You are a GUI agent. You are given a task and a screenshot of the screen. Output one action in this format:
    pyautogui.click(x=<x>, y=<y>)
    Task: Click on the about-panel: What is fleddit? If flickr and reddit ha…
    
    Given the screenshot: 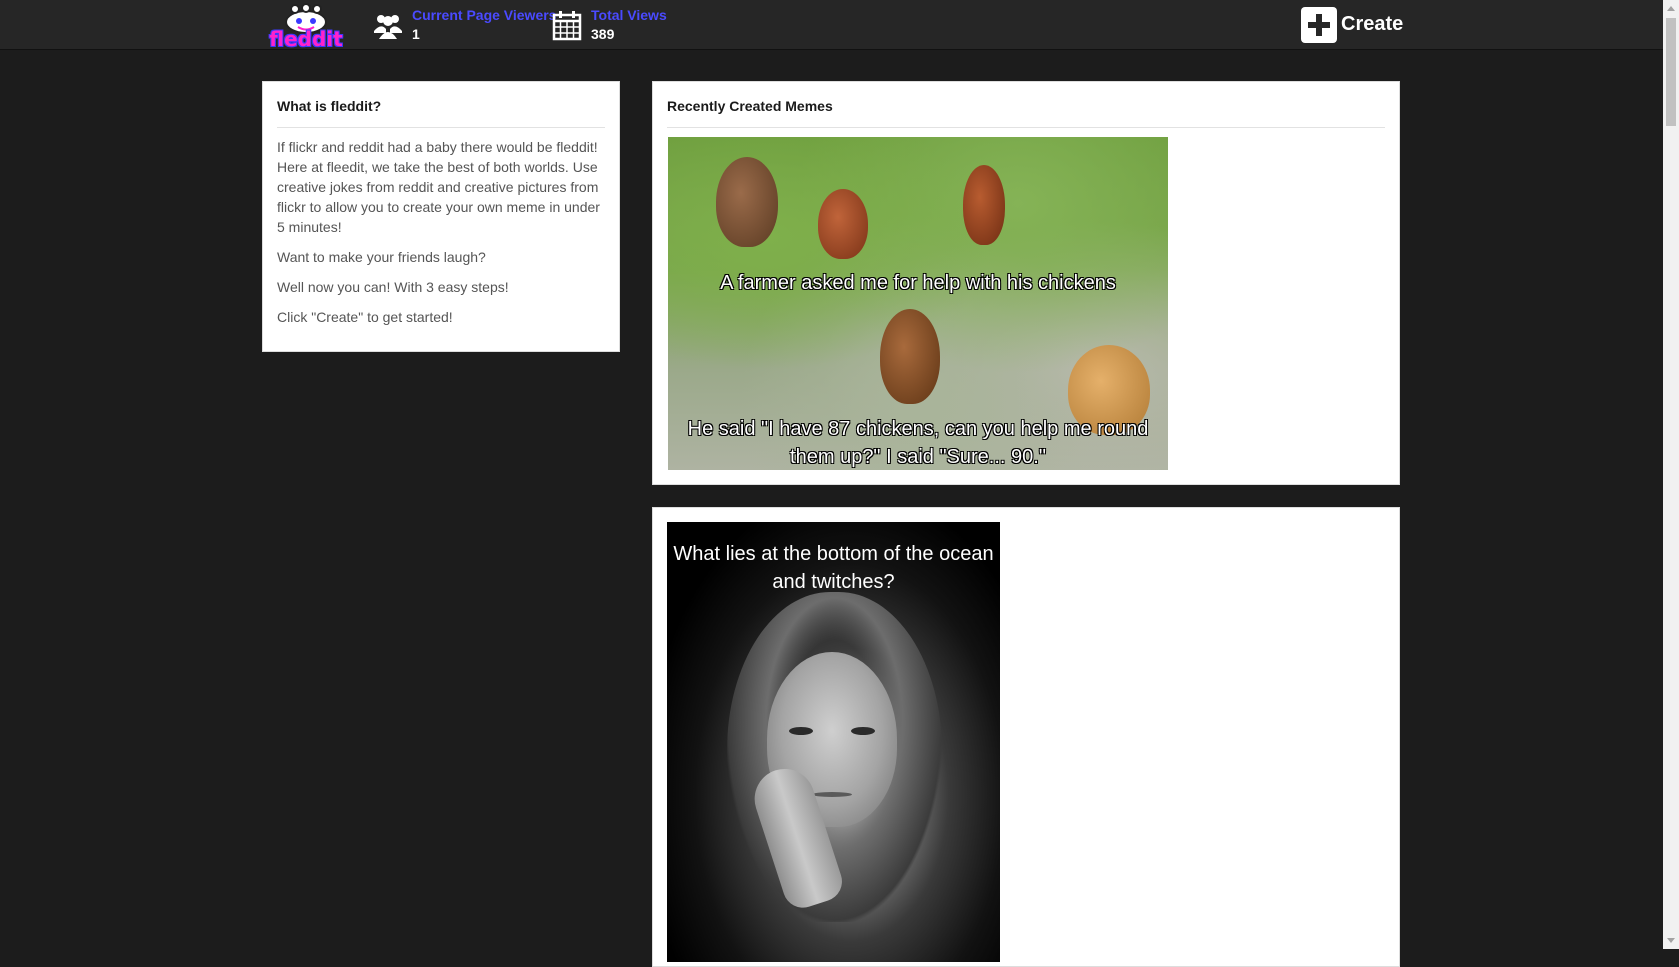 What is the action you would take?
    pyautogui.click(x=441, y=216)
    